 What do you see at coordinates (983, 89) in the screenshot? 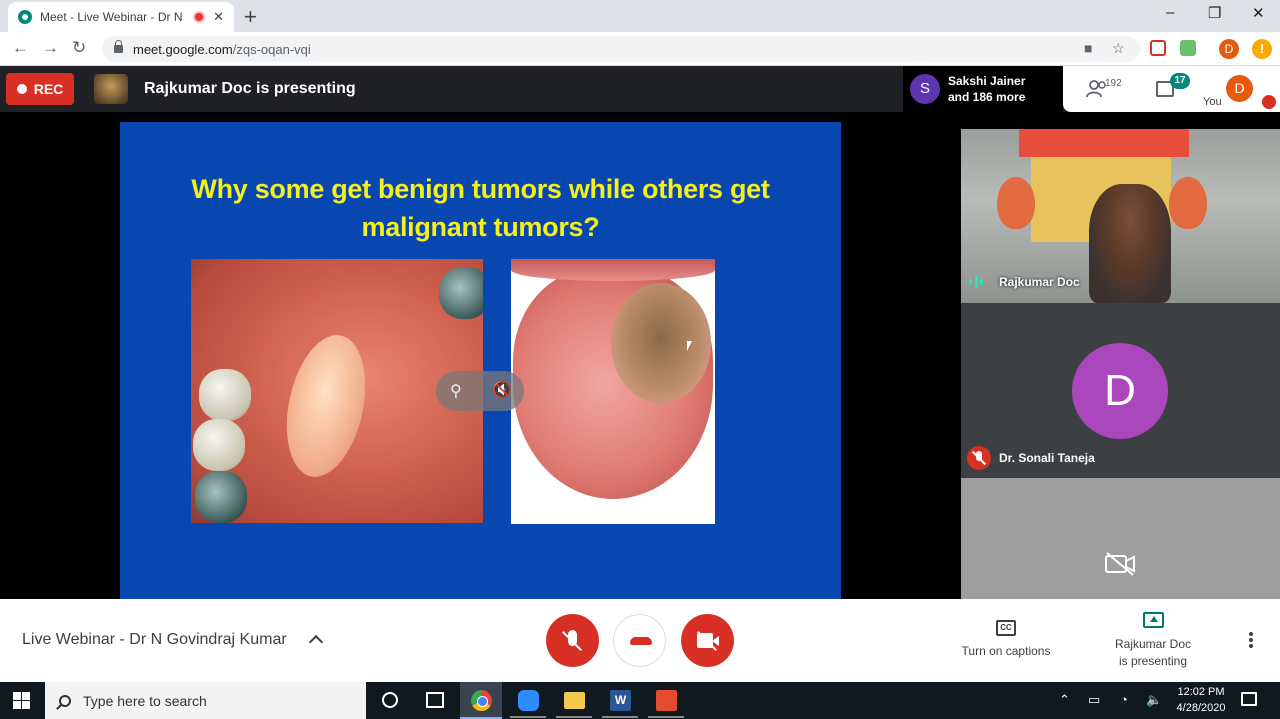
I see `participants-joined-popup: S Sakshi Jainer and 186 more` at bounding box center [983, 89].